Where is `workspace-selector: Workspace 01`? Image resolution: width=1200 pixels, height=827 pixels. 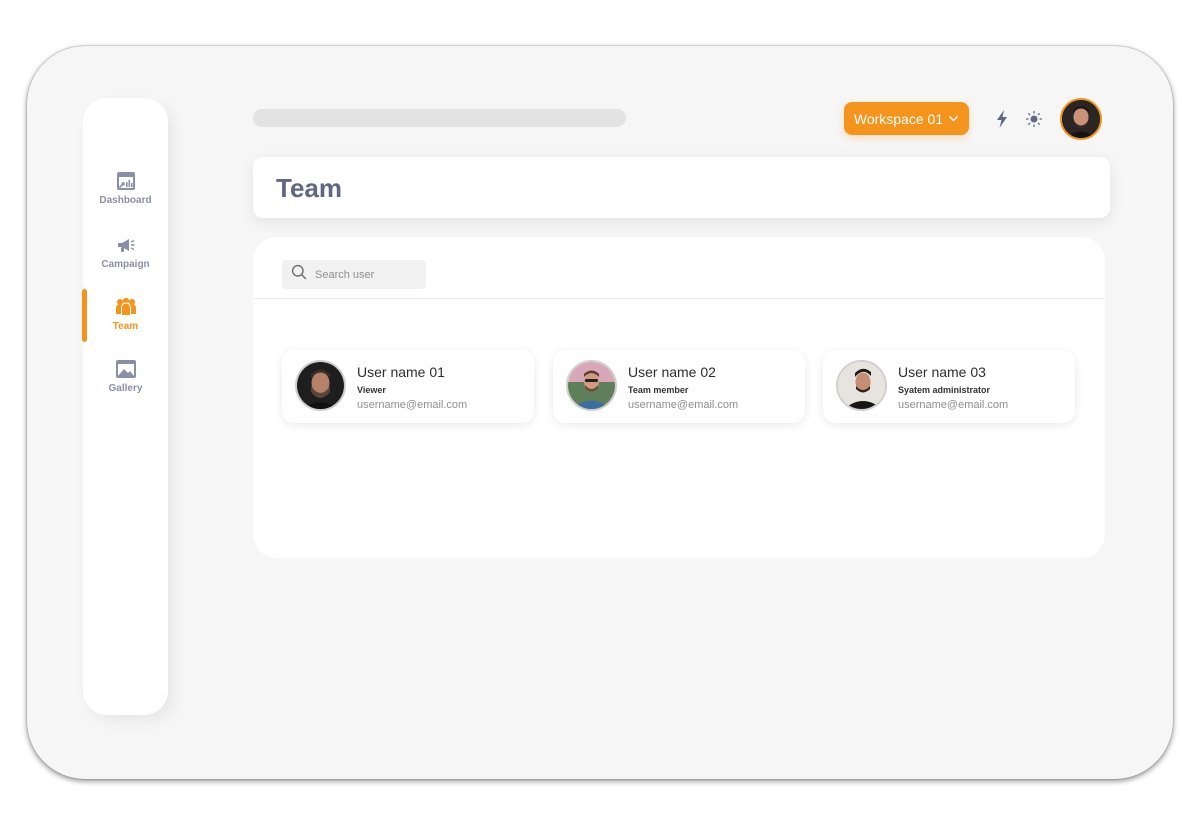
workspace-selector: Workspace 01 is located at coordinates (906, 118).